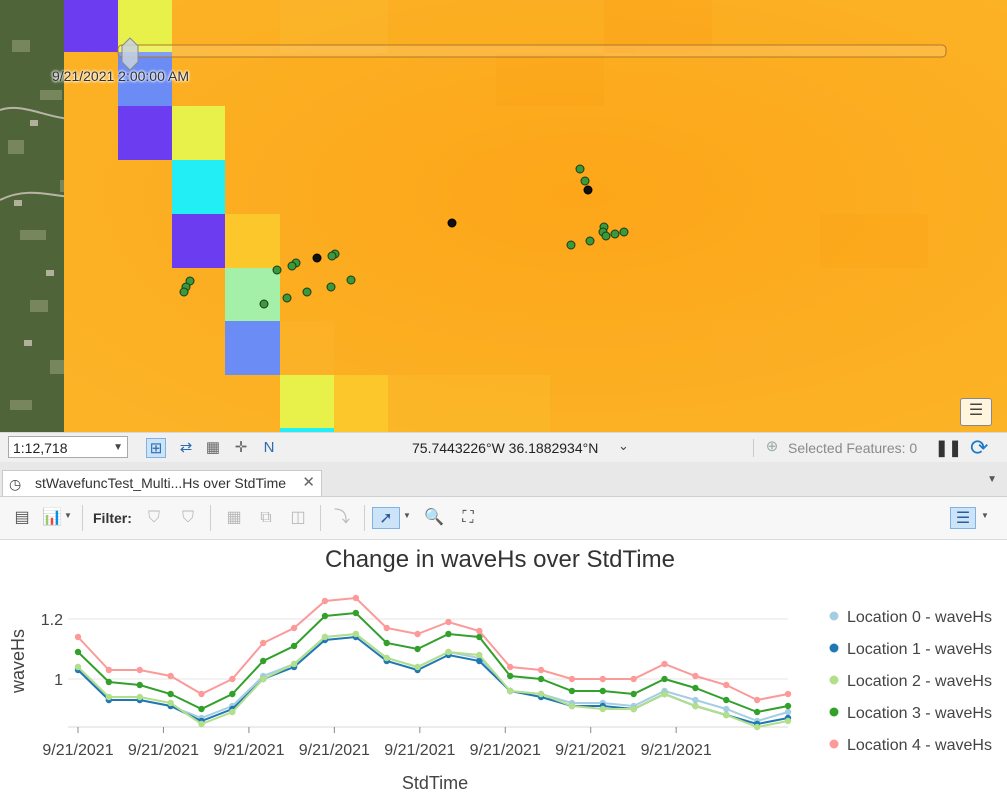  Describe the element at coordinates (156, 448) in the screenshot. I see `fixed-scale-button: ⊞` at that location.